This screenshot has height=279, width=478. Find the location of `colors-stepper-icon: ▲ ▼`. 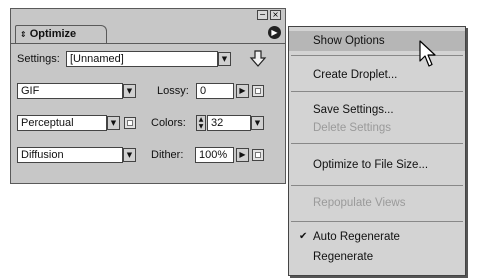

colors-stepper-icon: ▲ ▼ is located at coordinates (201, 123).